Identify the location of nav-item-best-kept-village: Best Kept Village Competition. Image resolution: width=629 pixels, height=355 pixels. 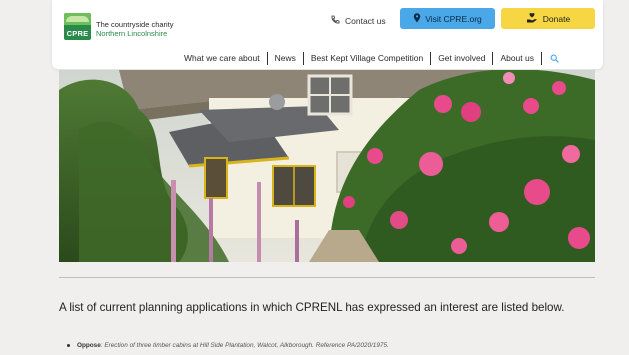
(367, 58).